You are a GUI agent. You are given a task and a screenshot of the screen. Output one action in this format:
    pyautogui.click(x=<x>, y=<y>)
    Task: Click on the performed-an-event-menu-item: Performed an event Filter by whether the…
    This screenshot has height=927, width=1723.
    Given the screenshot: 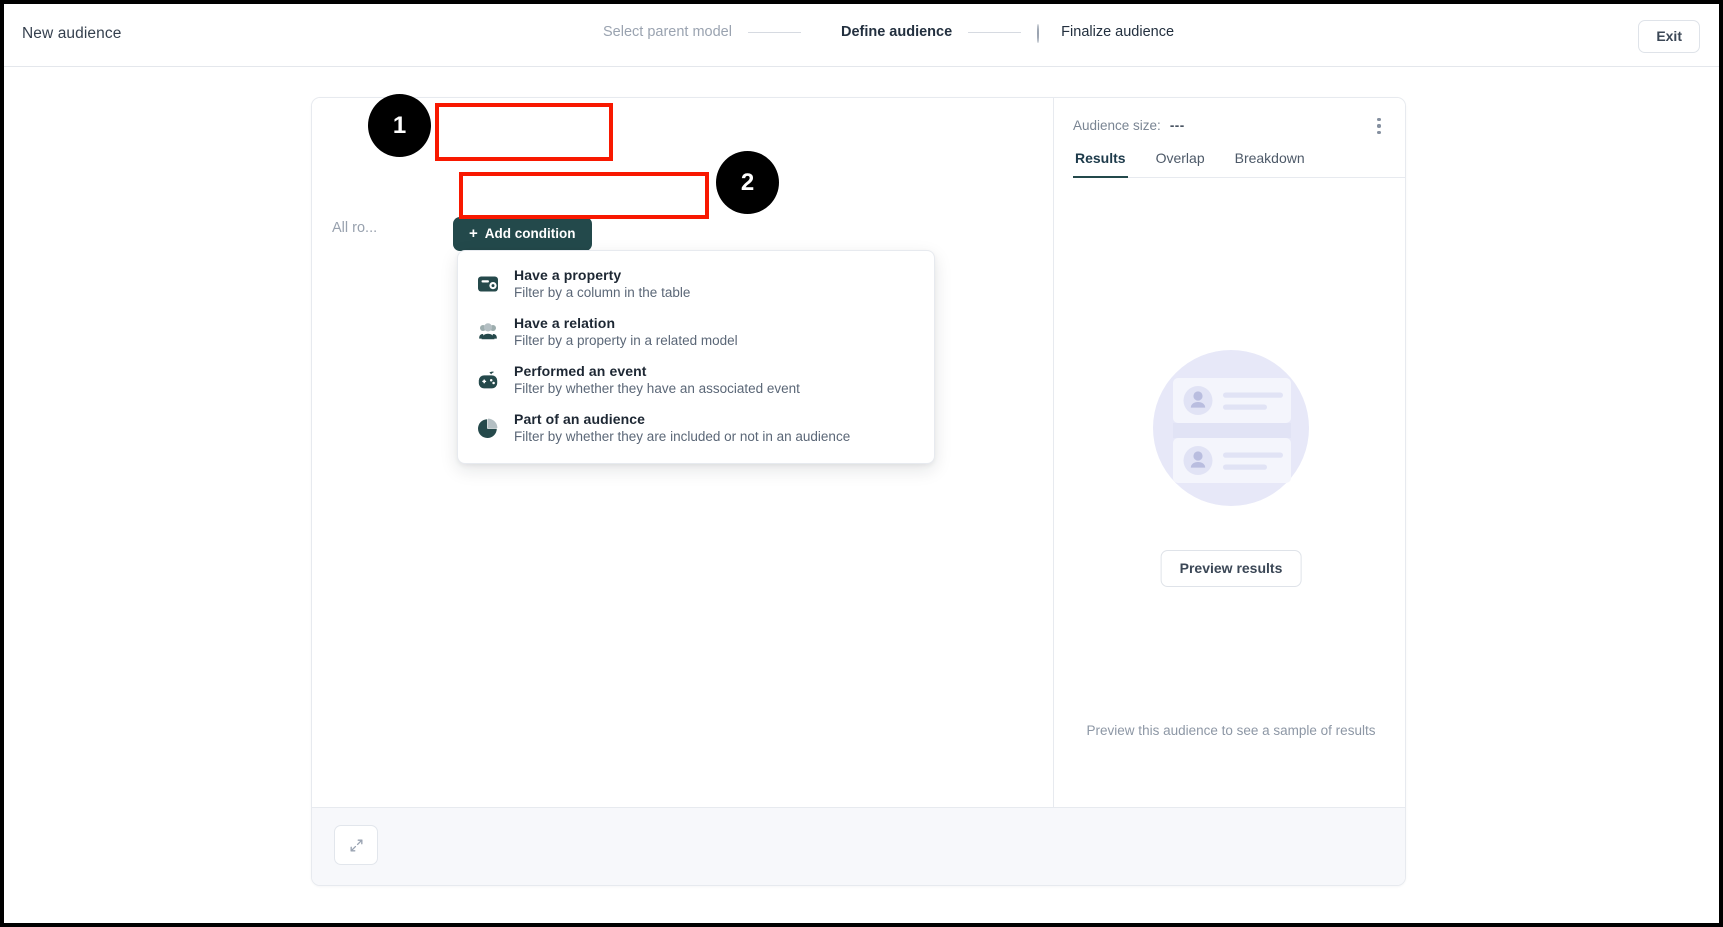 What is the action you would take?
    pyautogui.click(x=696, y=380)
    